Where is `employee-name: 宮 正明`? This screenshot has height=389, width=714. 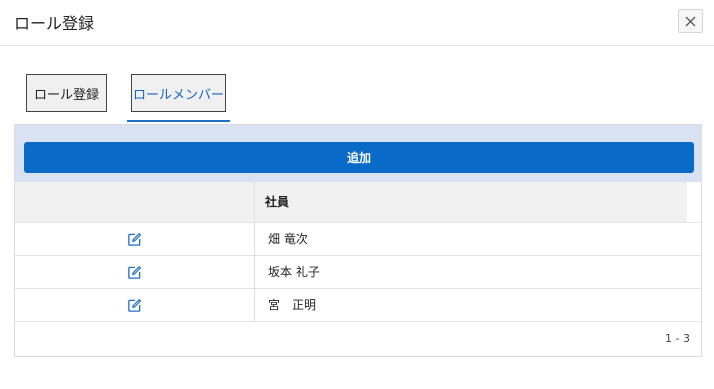
employee-name: 宮 正明 is located at coordinates (477, 305).